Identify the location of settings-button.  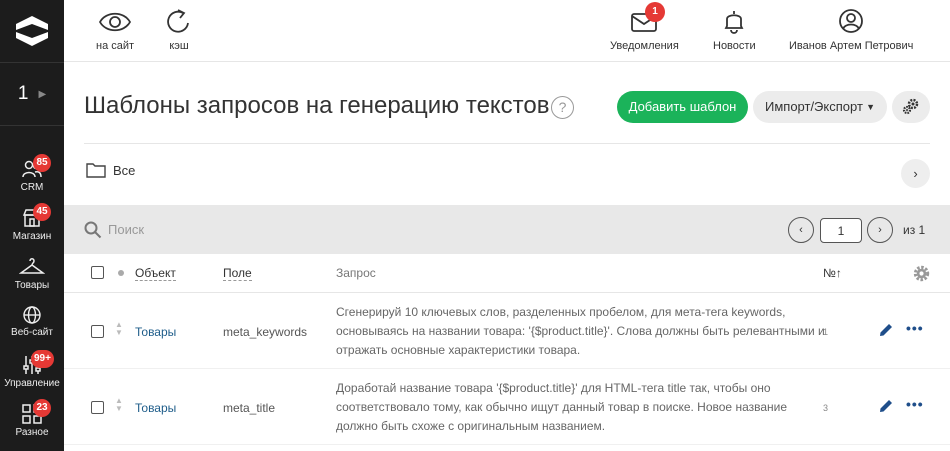
(911, 107).